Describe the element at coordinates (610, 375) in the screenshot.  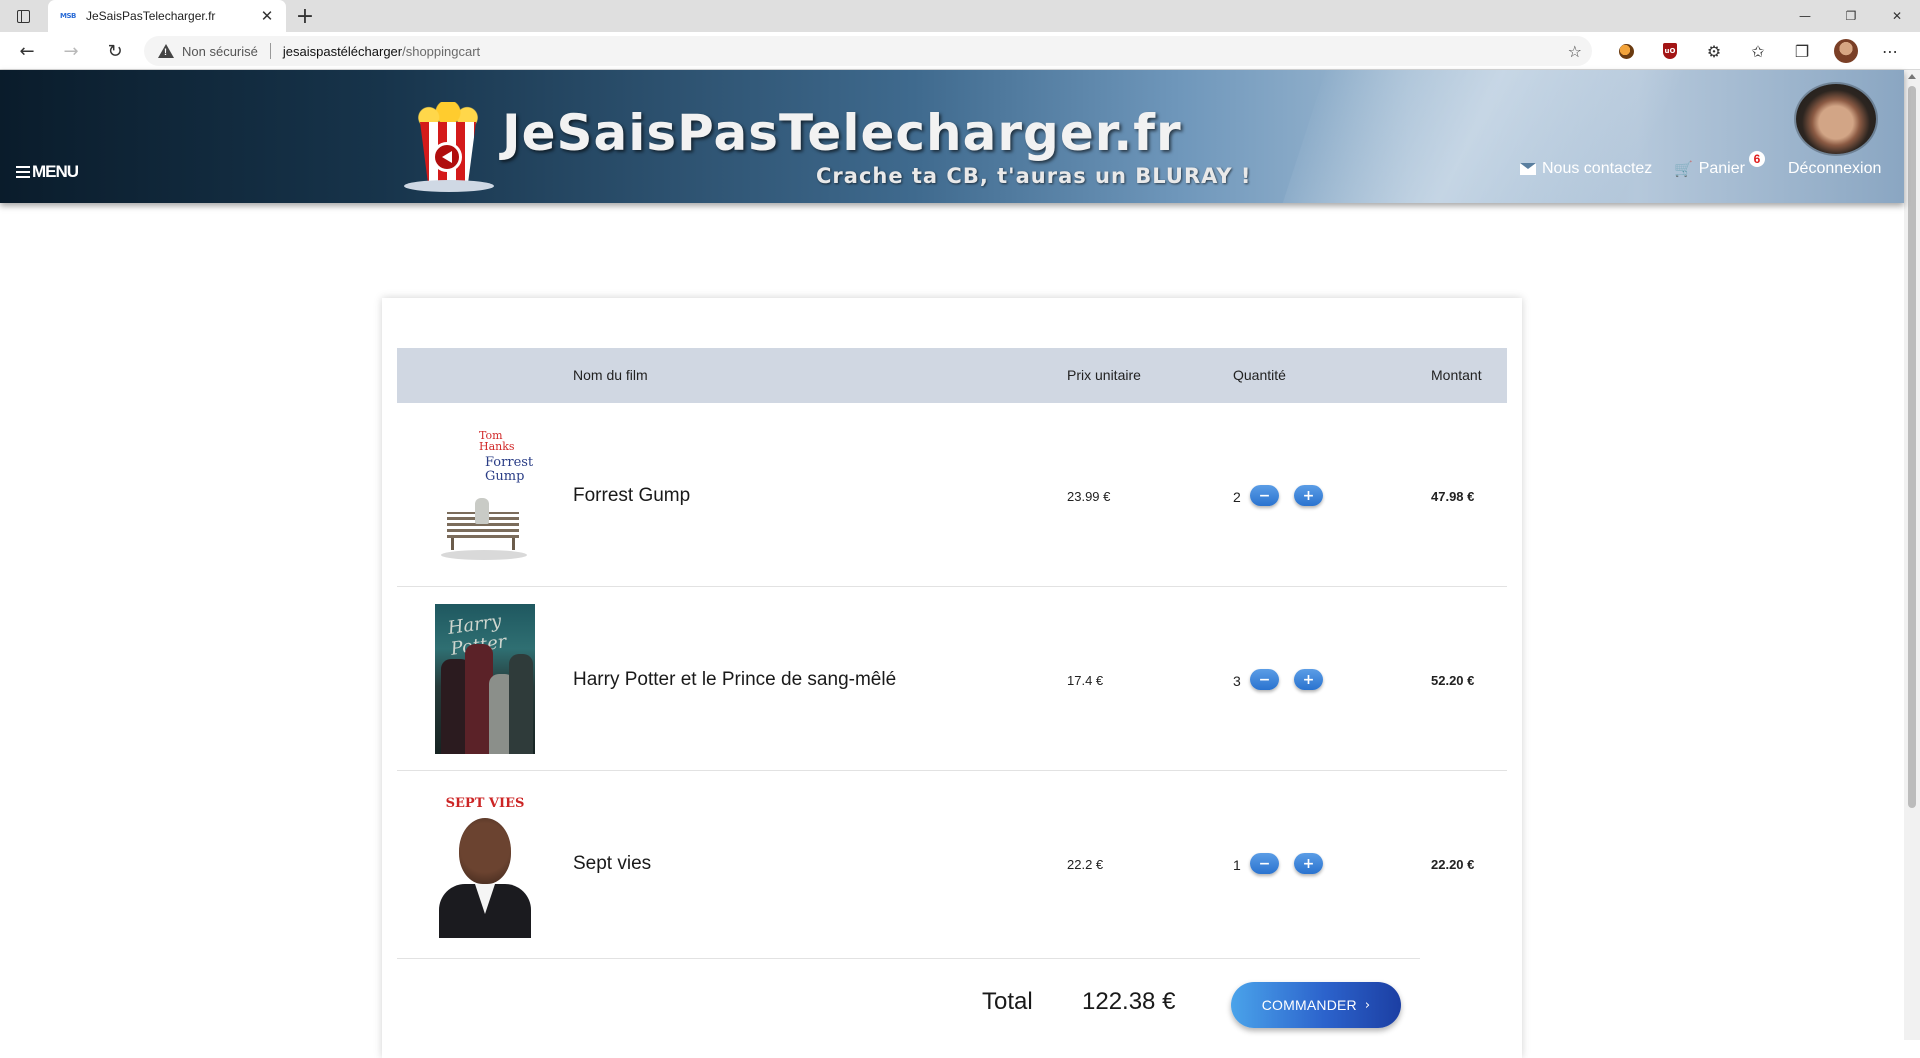
I see `header-name: Nom du film` at that location.